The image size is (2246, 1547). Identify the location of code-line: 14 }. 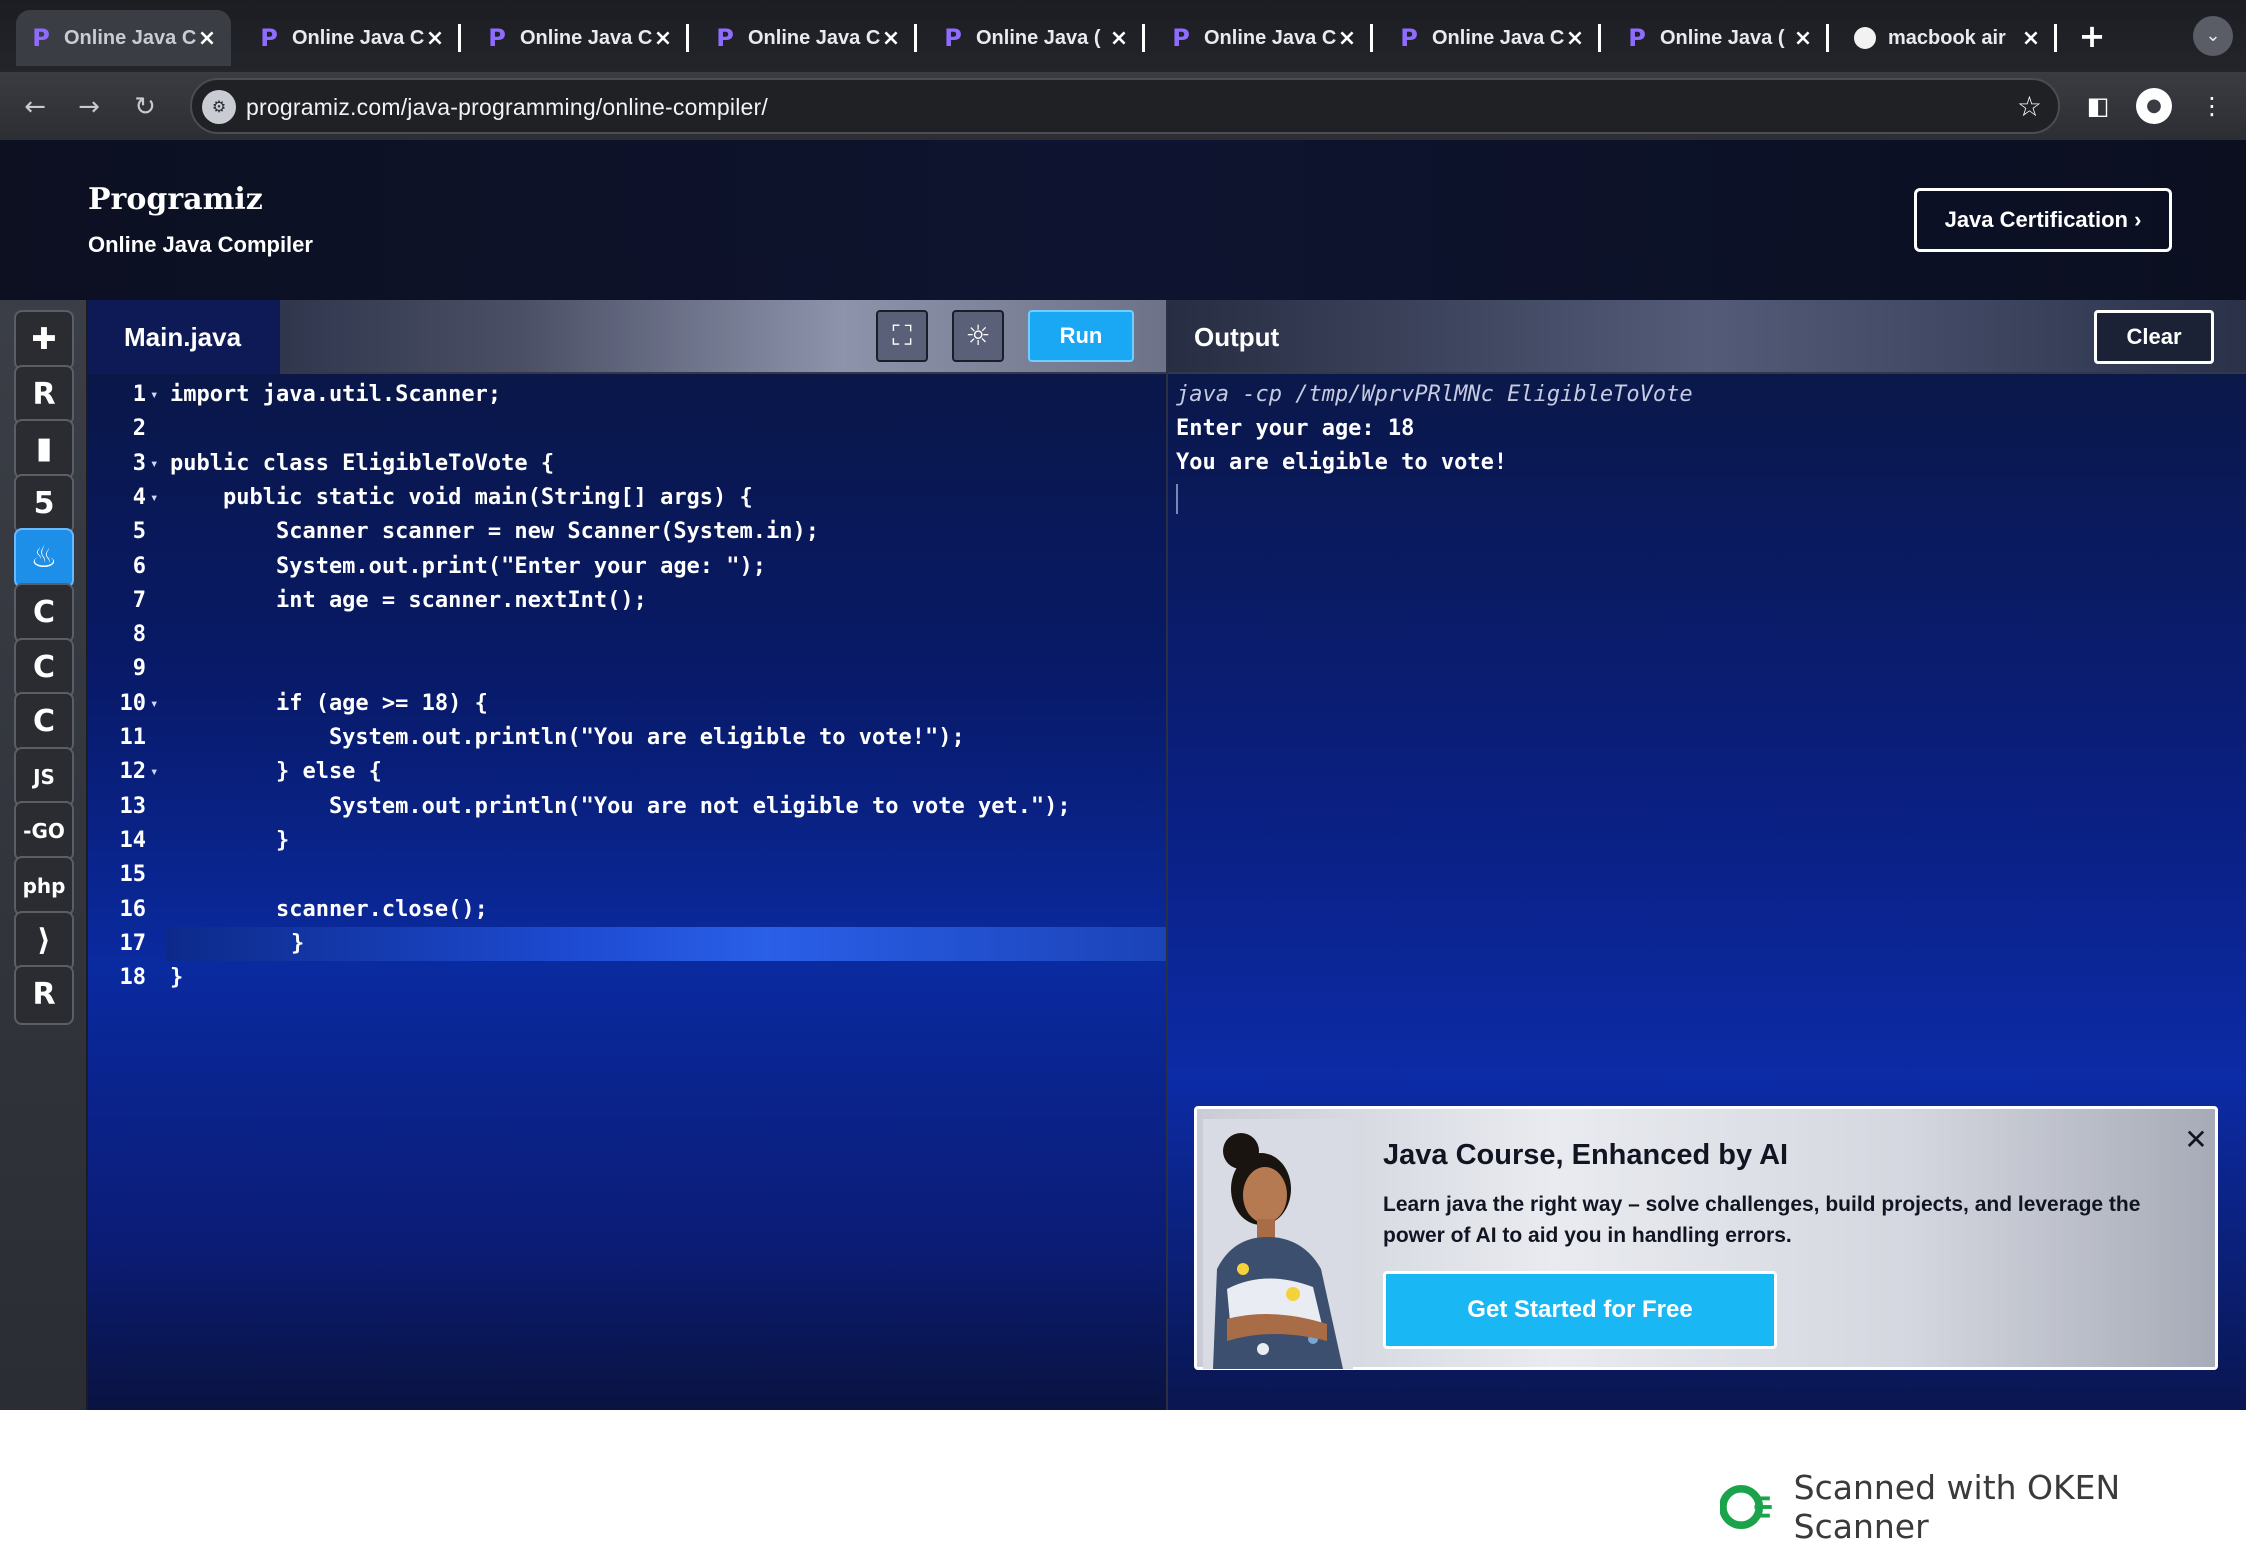
(627, 841).